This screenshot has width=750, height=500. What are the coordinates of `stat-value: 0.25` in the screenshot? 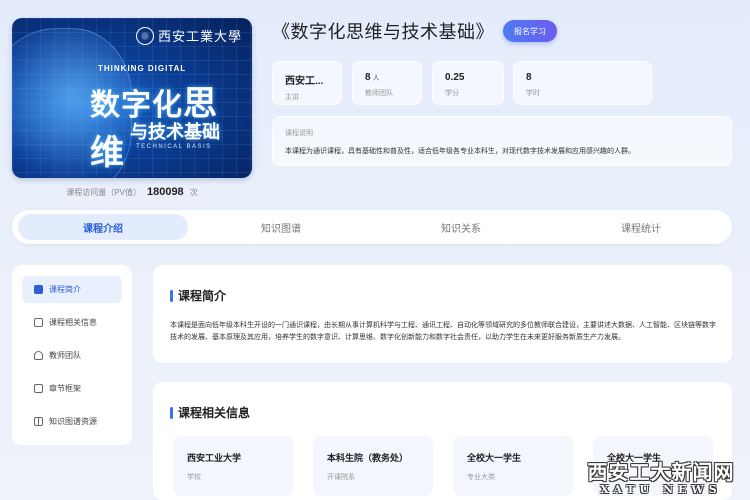 It's located at (455, 77).